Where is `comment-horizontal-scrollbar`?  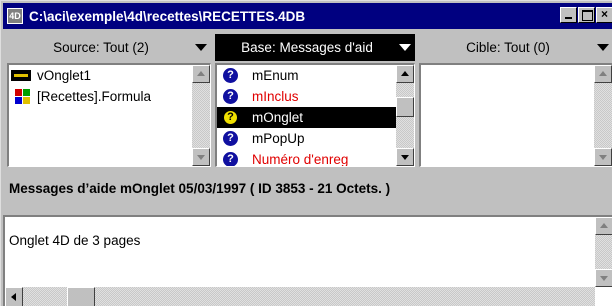 comment-horizontal-scrollbar is located at coordinates (300, 296).